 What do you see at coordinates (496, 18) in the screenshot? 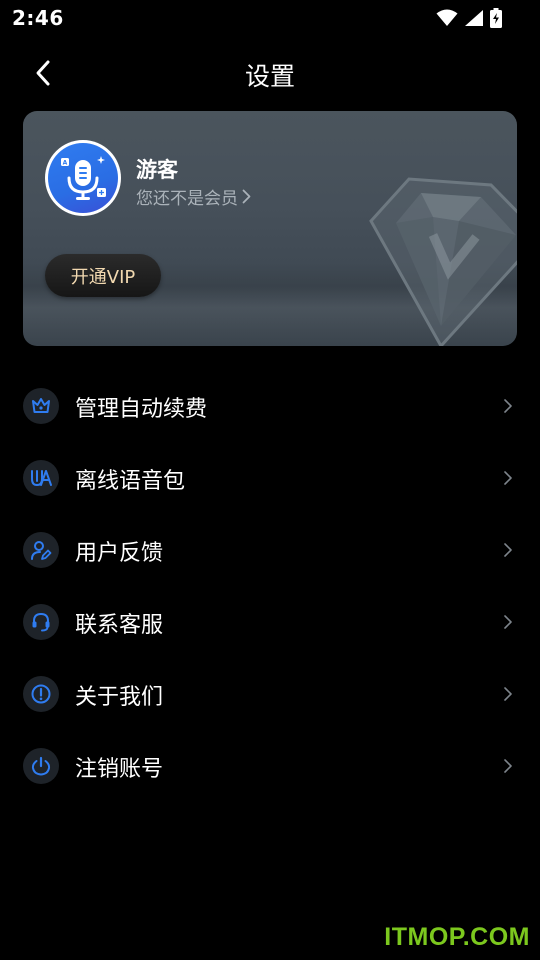
I see `battery-charging-icon` at bounding box center [496, 18].